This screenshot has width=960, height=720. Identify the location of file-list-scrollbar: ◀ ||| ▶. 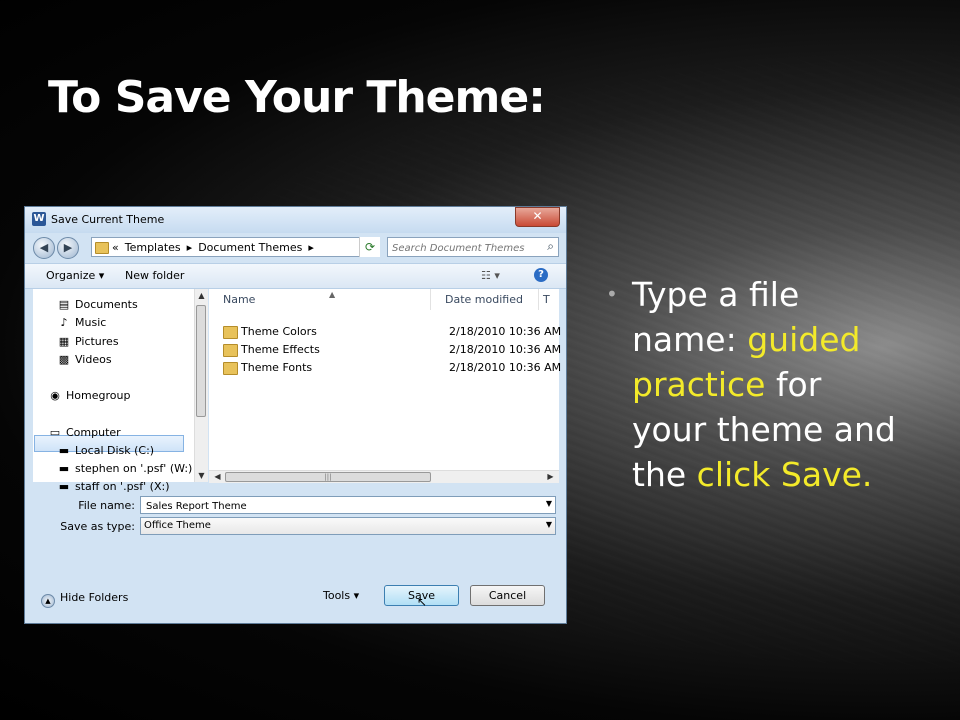
(384, 476).